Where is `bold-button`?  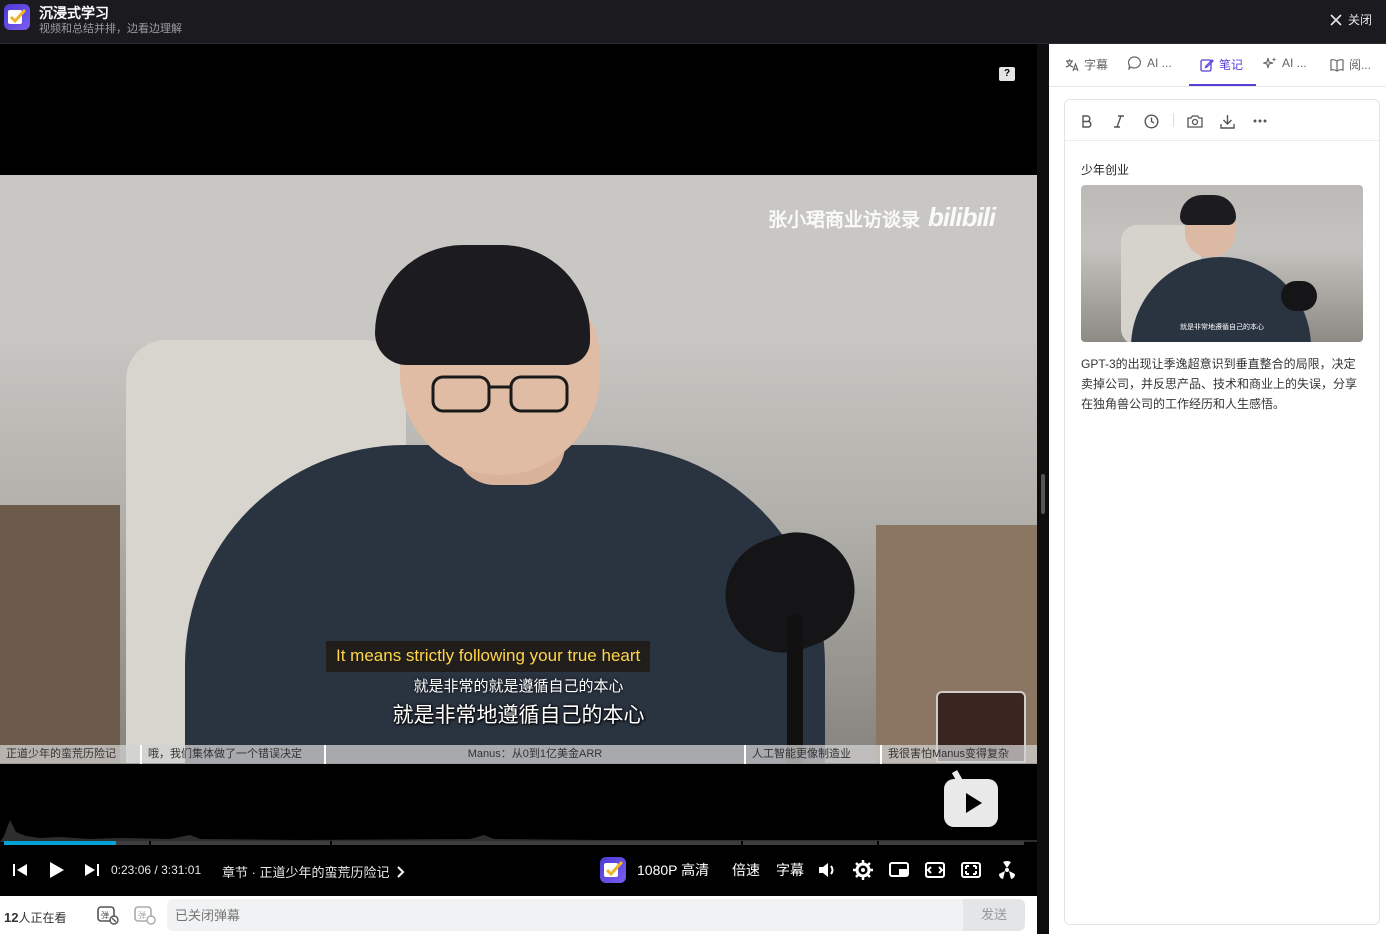 bold-button is located at coordinates (1087, 121).